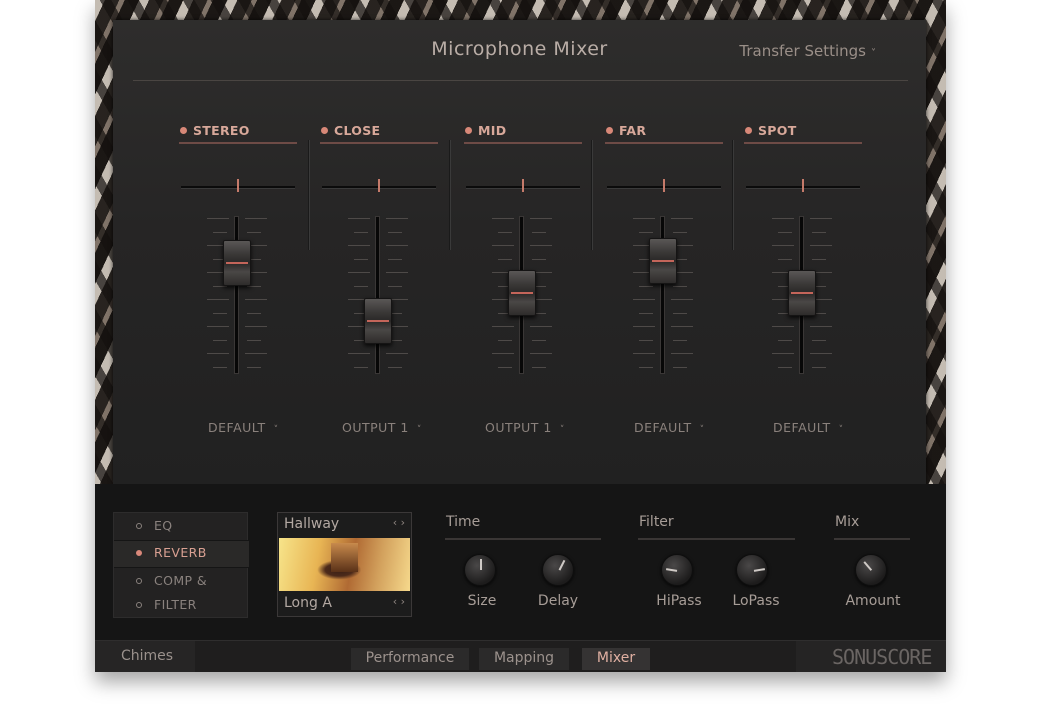  Describe the element at coordinates (344, 604) in the screenshot. I see `reverb-variant-selector: Long A ‹ ›` at that location.